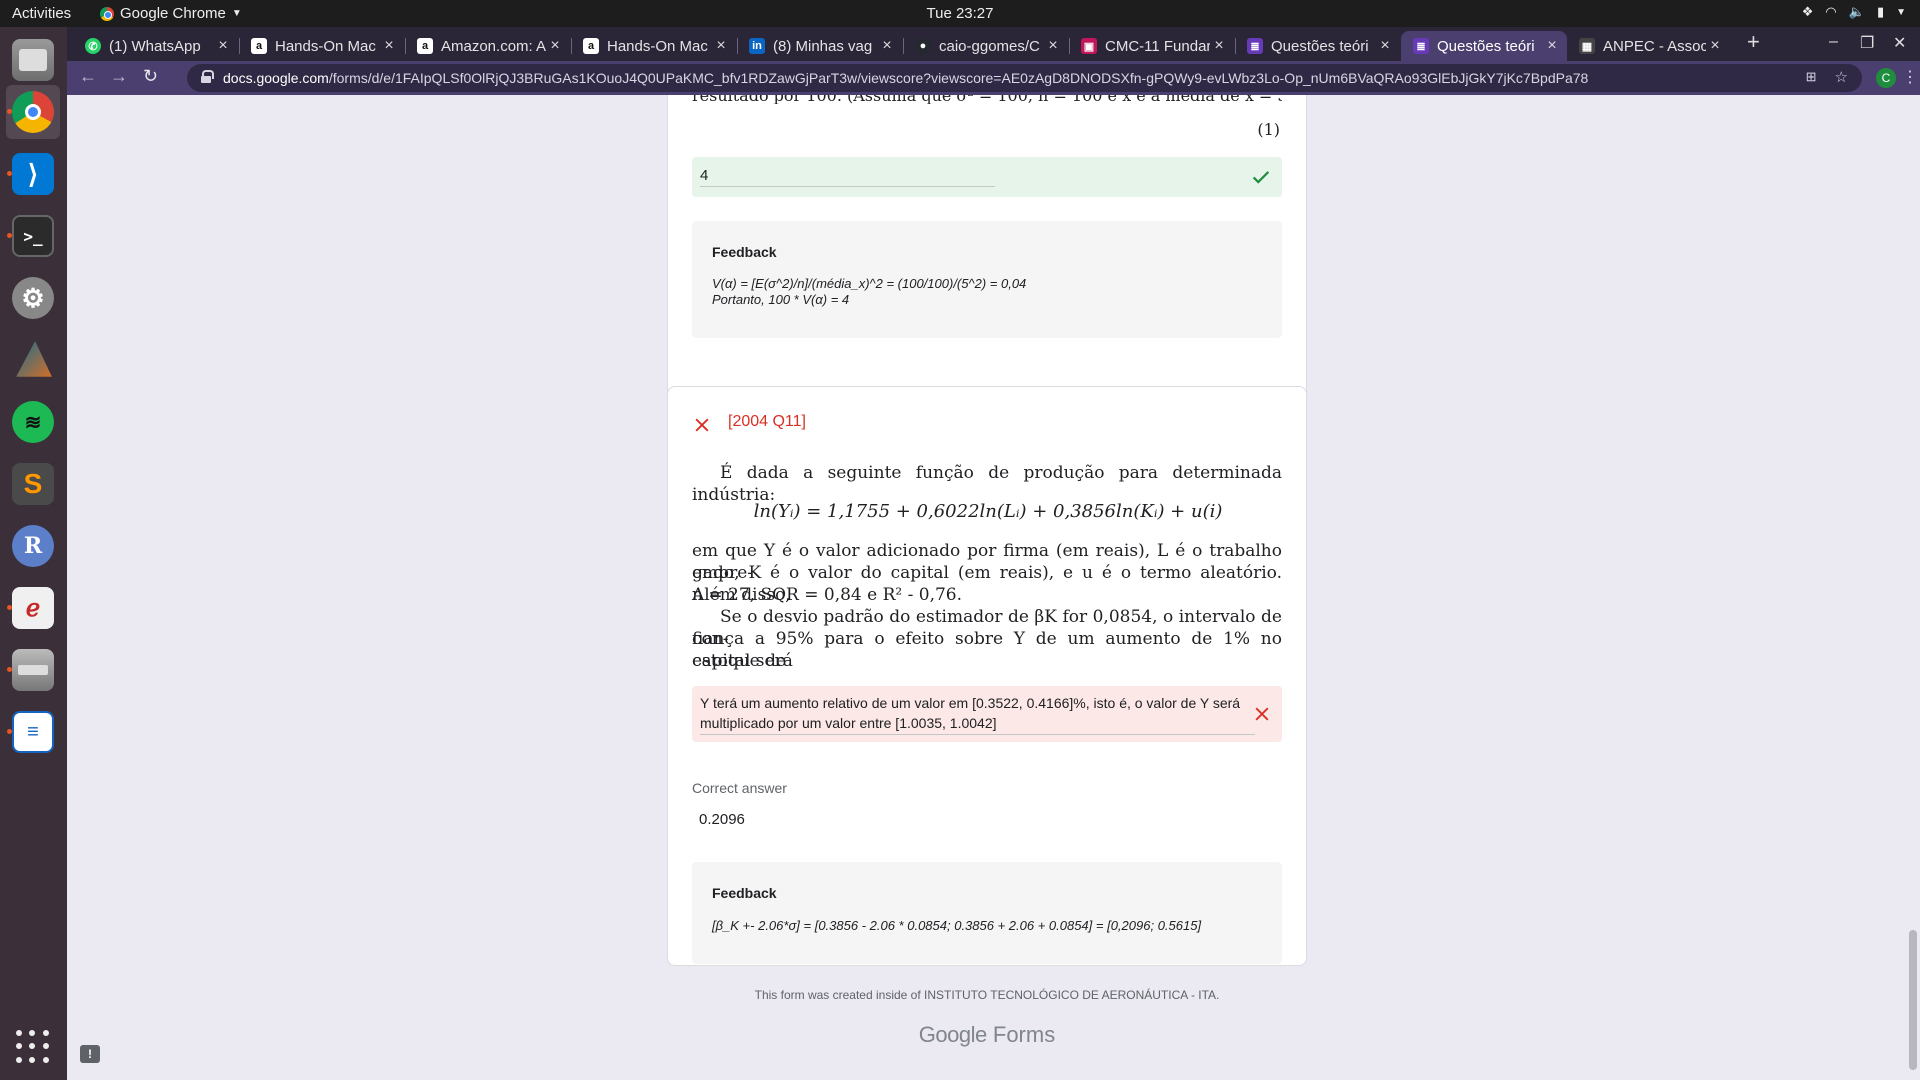 The width and height of the screenshot is (1920, 1080). Describe the element at coordinates (33, 422) in the screenshot. I see `dock-spotify: ≋` at that location.